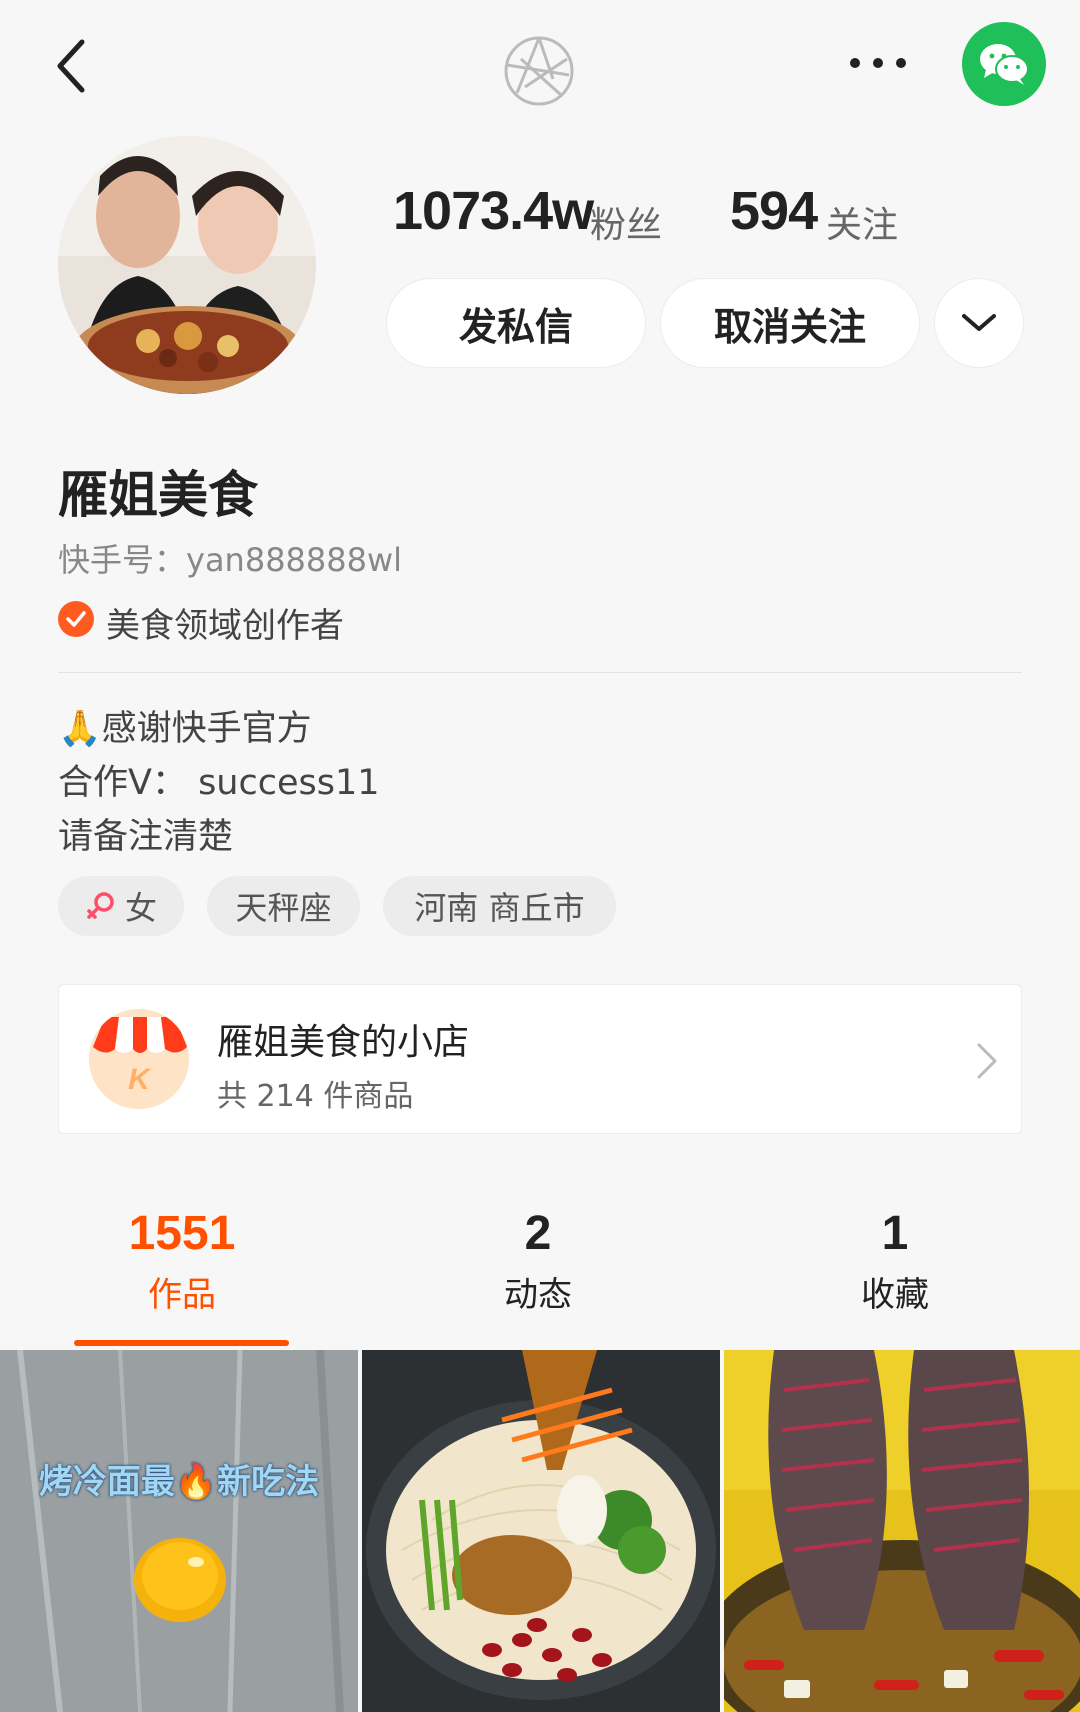 The image size is (1080, 1712). I want to click on fans-count: 1073.4w, so click(493, 211).